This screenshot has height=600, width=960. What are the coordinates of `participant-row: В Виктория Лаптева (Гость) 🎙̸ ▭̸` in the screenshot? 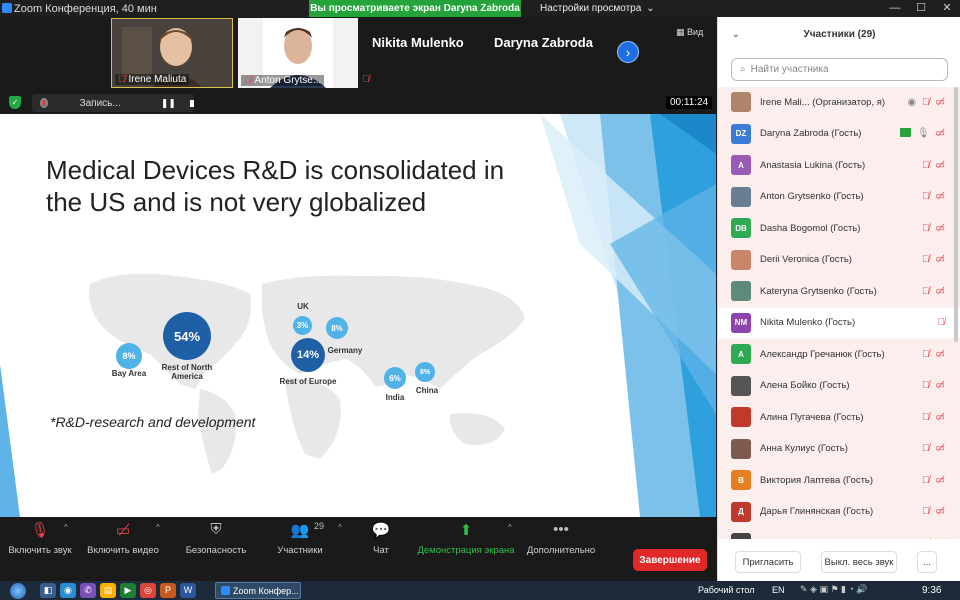 It's located at (839, 481).